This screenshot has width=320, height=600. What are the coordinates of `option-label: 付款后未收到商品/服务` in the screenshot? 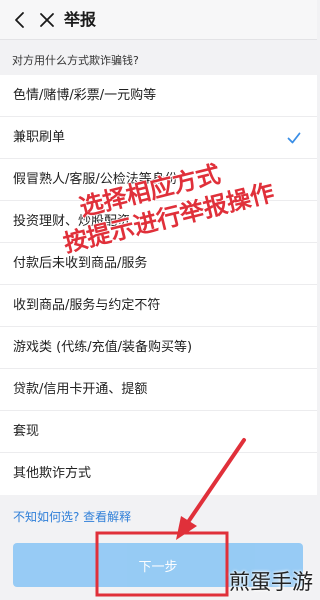 It's located at (80, 263).